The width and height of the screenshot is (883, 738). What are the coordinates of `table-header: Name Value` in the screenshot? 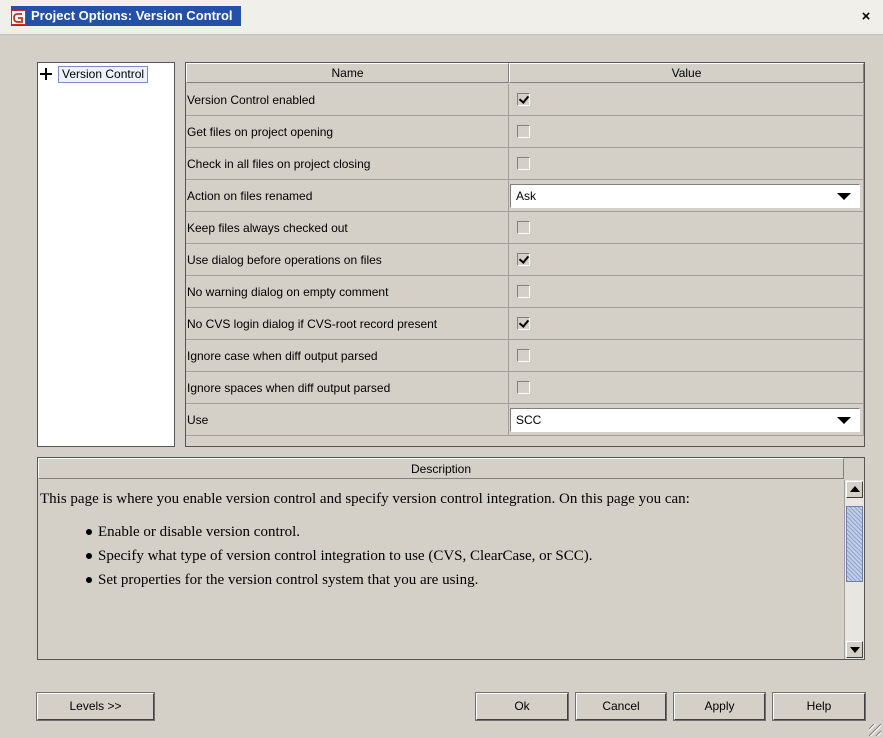 It's located at (525, 73).